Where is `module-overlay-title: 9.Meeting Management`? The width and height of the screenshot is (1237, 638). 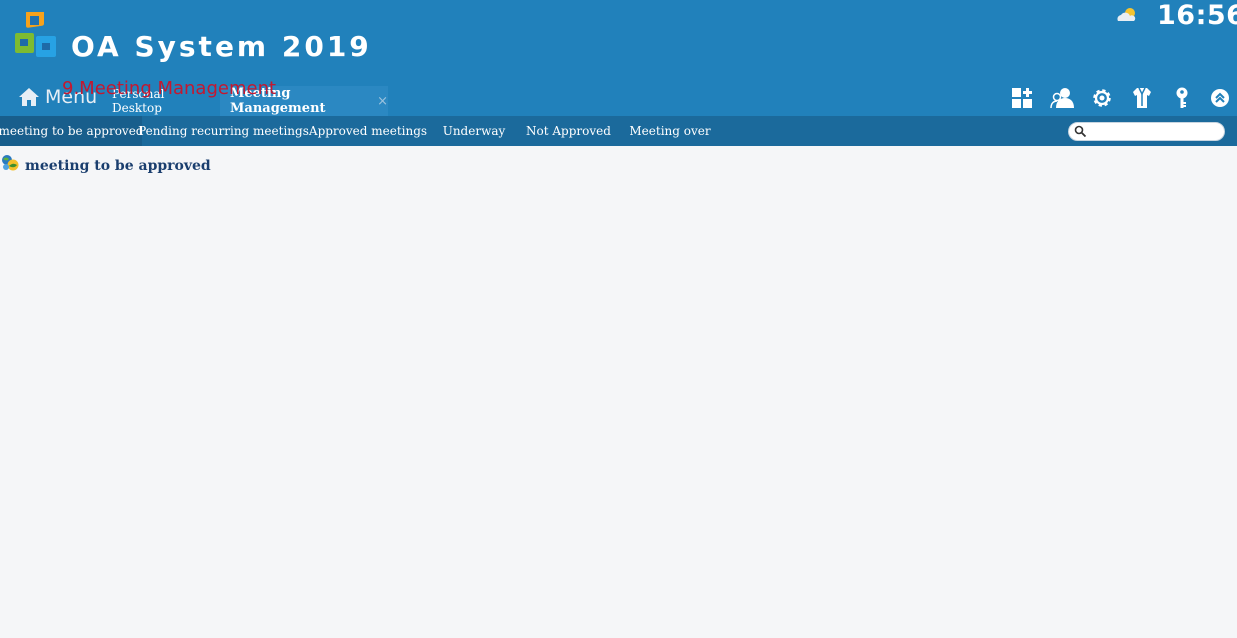 module-overlay-title: 9.Meeting Management is located at coordinates (169, 88).